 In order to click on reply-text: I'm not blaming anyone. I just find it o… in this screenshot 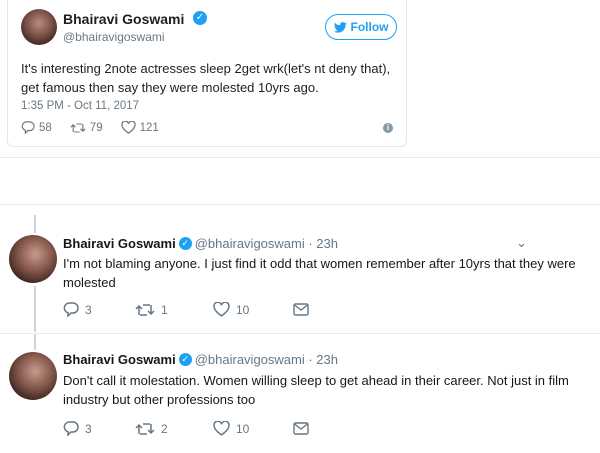, I will do `click(319, 273)`.